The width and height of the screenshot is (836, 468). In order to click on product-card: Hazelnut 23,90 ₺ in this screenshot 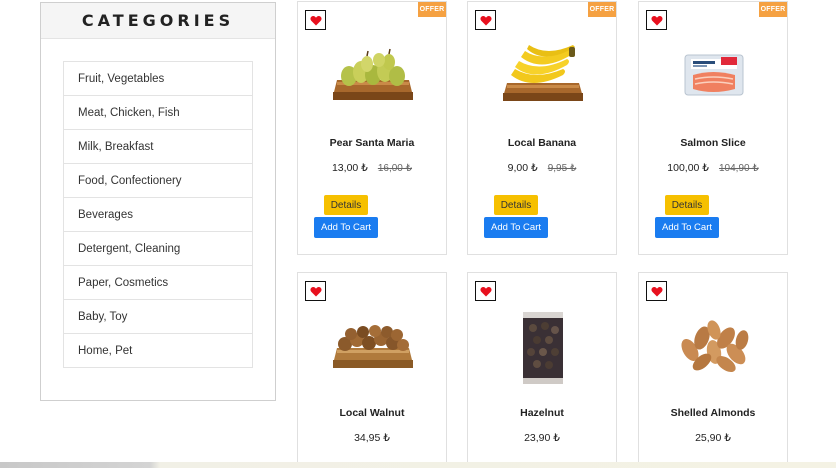, I will do `click(542, 370)`.